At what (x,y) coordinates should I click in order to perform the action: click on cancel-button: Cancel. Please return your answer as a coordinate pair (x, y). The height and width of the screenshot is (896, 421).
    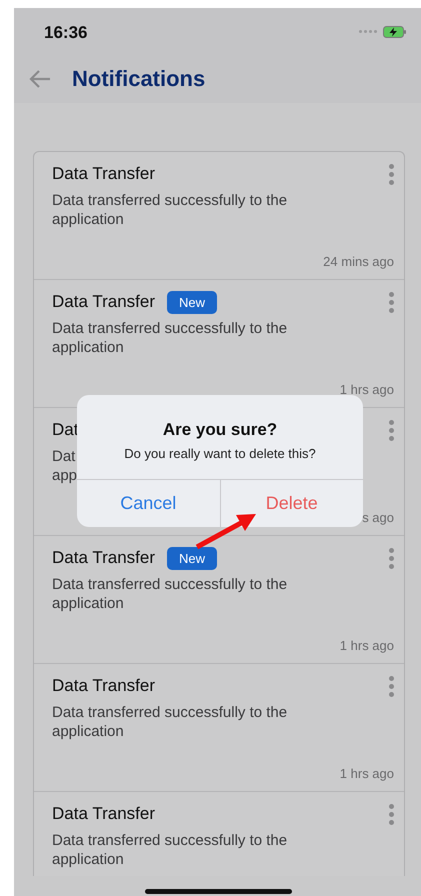
    Looking at the image, I should click on (148, 503).